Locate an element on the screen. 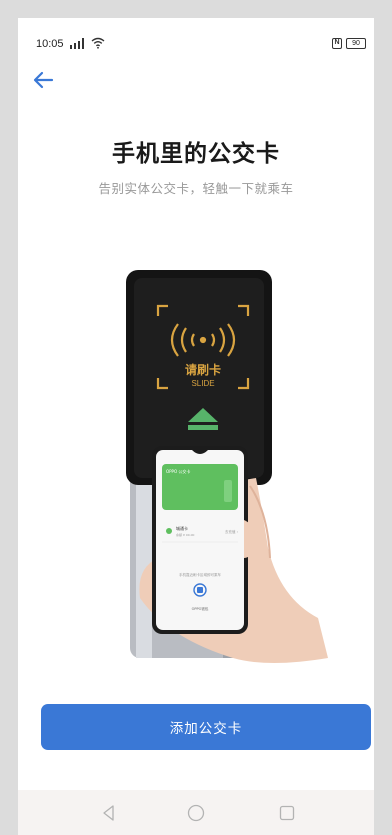 This screenshot has height=835, width=392. nav-recents-icon is located at coordinates (287, 813).